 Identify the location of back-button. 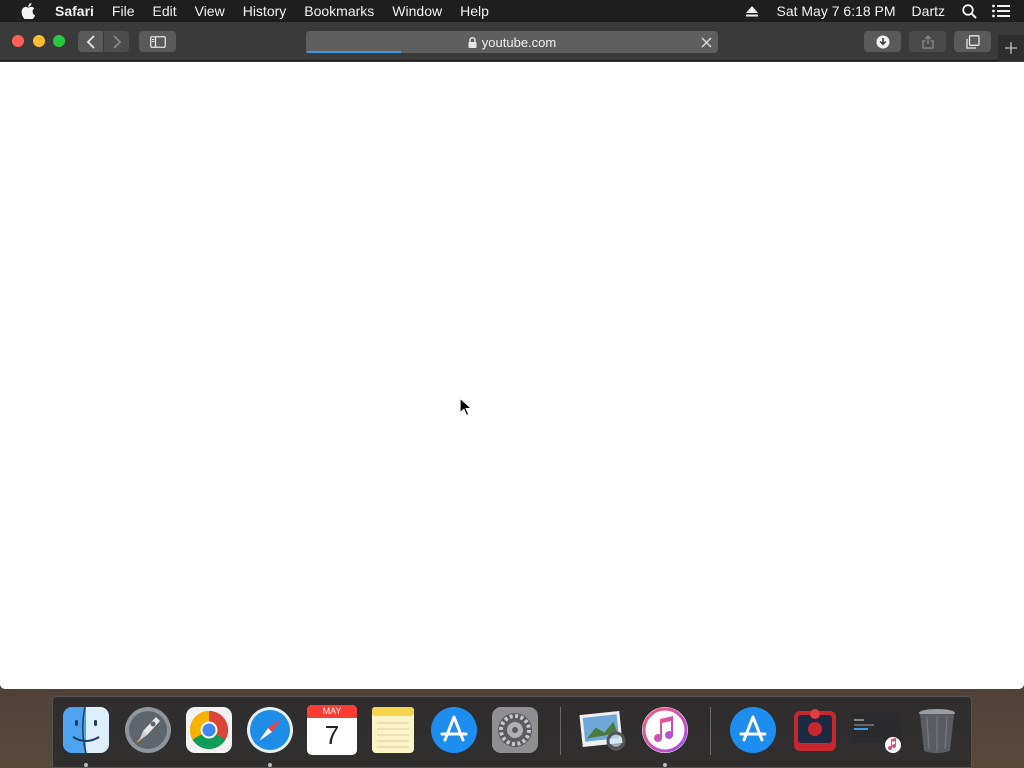
(90, 41).